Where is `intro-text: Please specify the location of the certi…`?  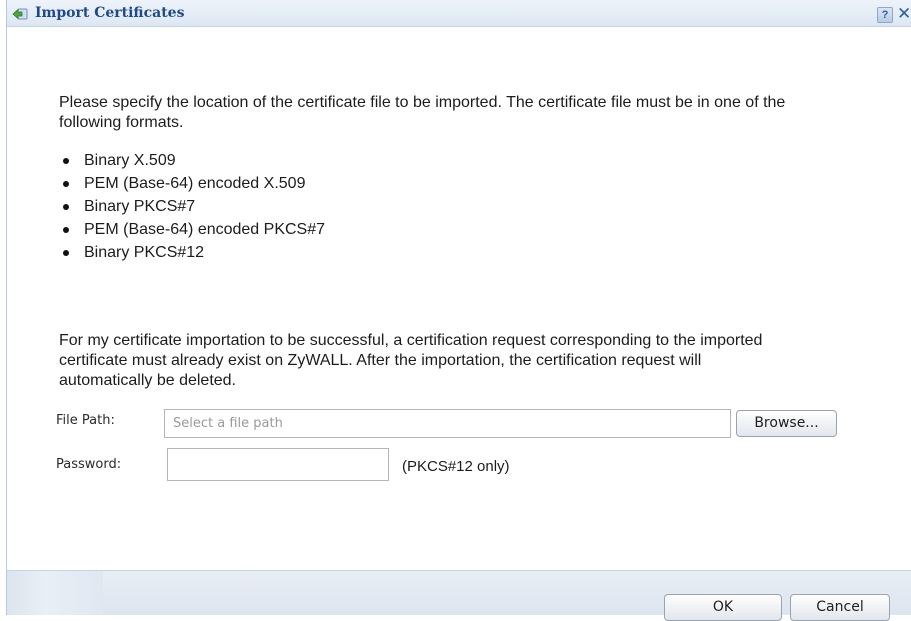 intro-text: Please specify the location of the certi… is located at coordinates (422, 112).